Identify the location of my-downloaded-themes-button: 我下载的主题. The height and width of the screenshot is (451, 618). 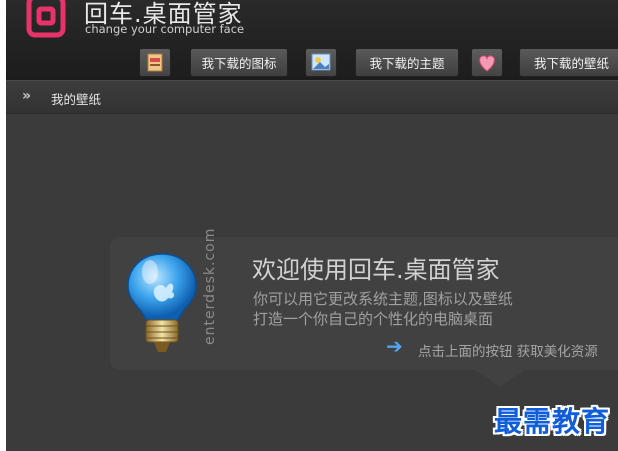
(407, 62).